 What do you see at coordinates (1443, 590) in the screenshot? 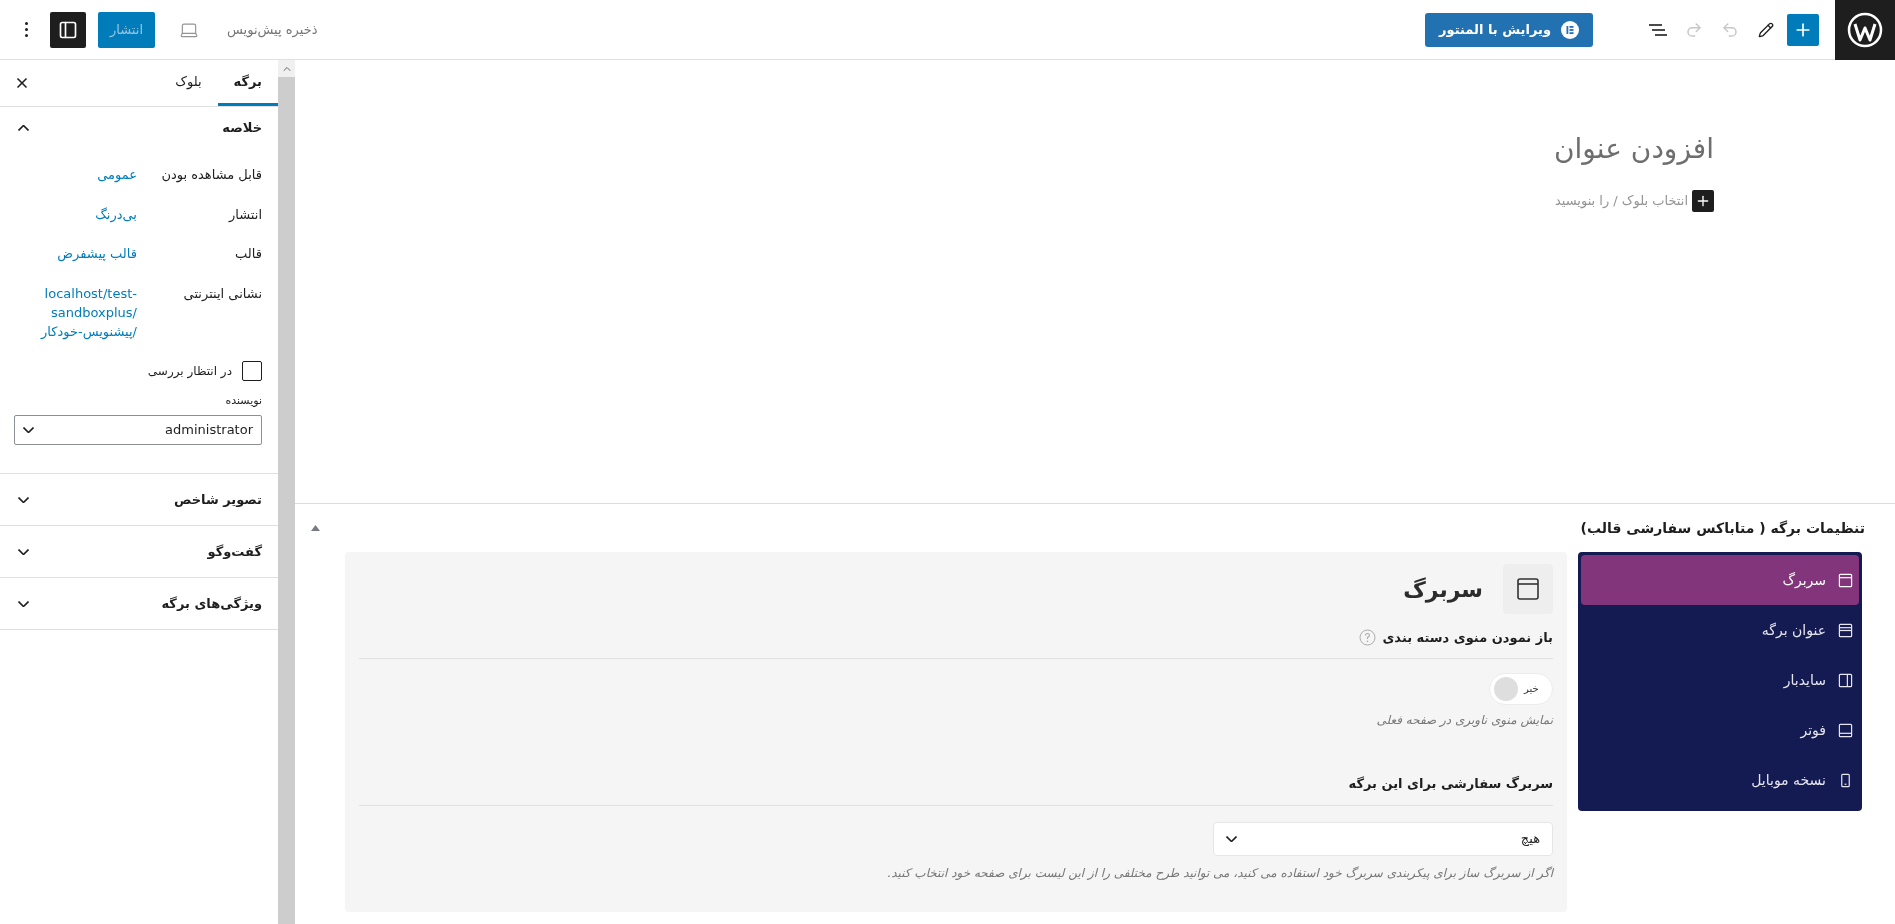
I see `section-title: سربرگ` at bounding box center [1443, 590].